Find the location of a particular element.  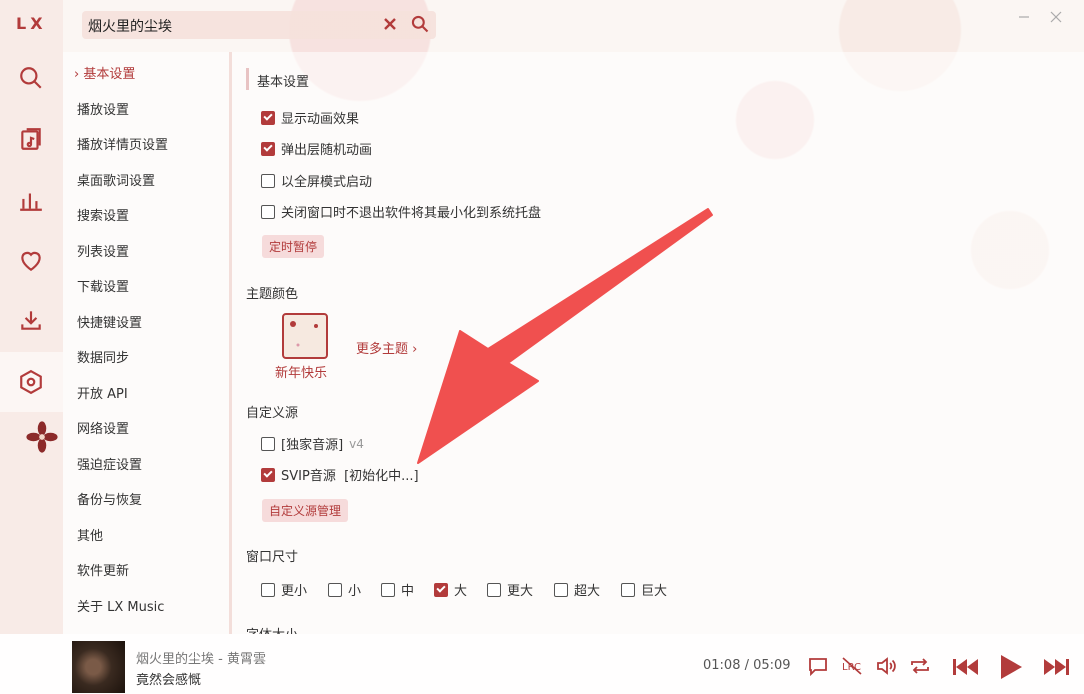

nav-item-sync: 数据同步 is located at coordinates (103, 356).